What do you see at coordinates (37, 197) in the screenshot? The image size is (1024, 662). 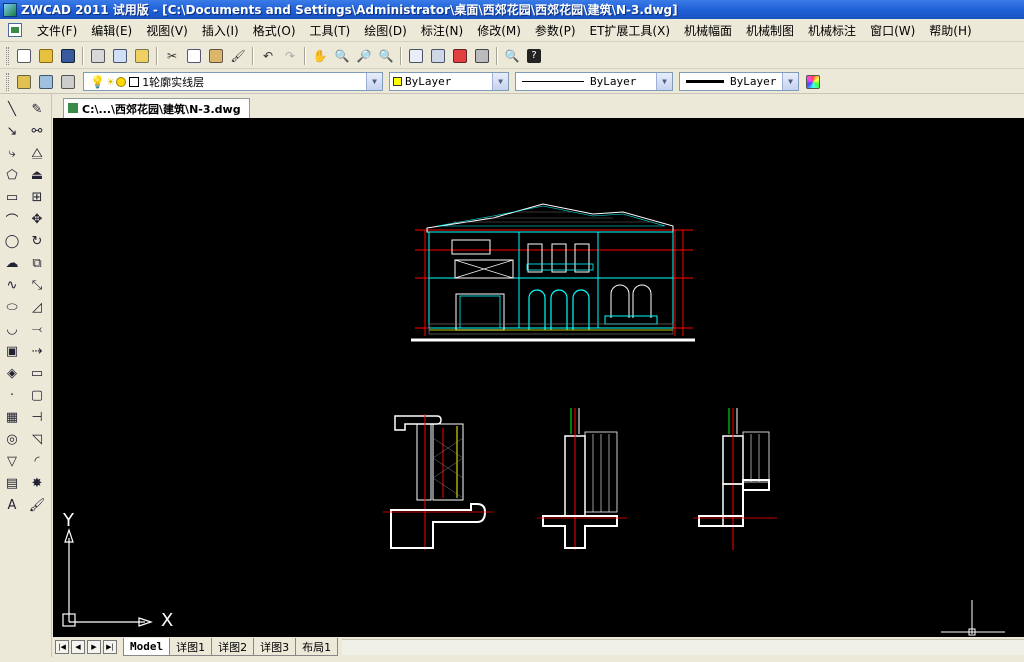 I see `array-icon: ⊞` at bounding box center [37, 197].